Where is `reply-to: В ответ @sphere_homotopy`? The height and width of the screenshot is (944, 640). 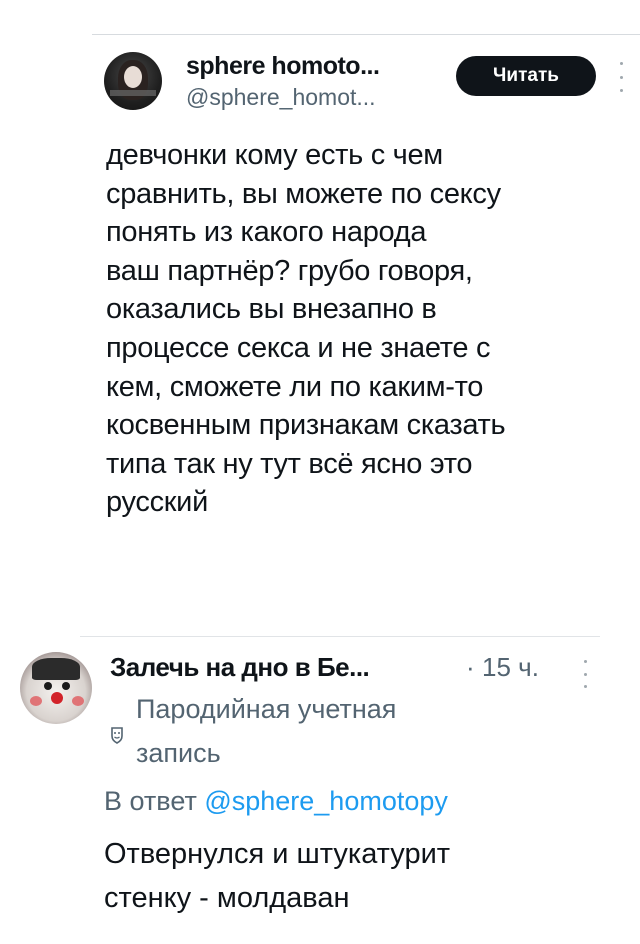
reply-to: В ответ @sphere_homotopy is located at coordinates (276, 801).